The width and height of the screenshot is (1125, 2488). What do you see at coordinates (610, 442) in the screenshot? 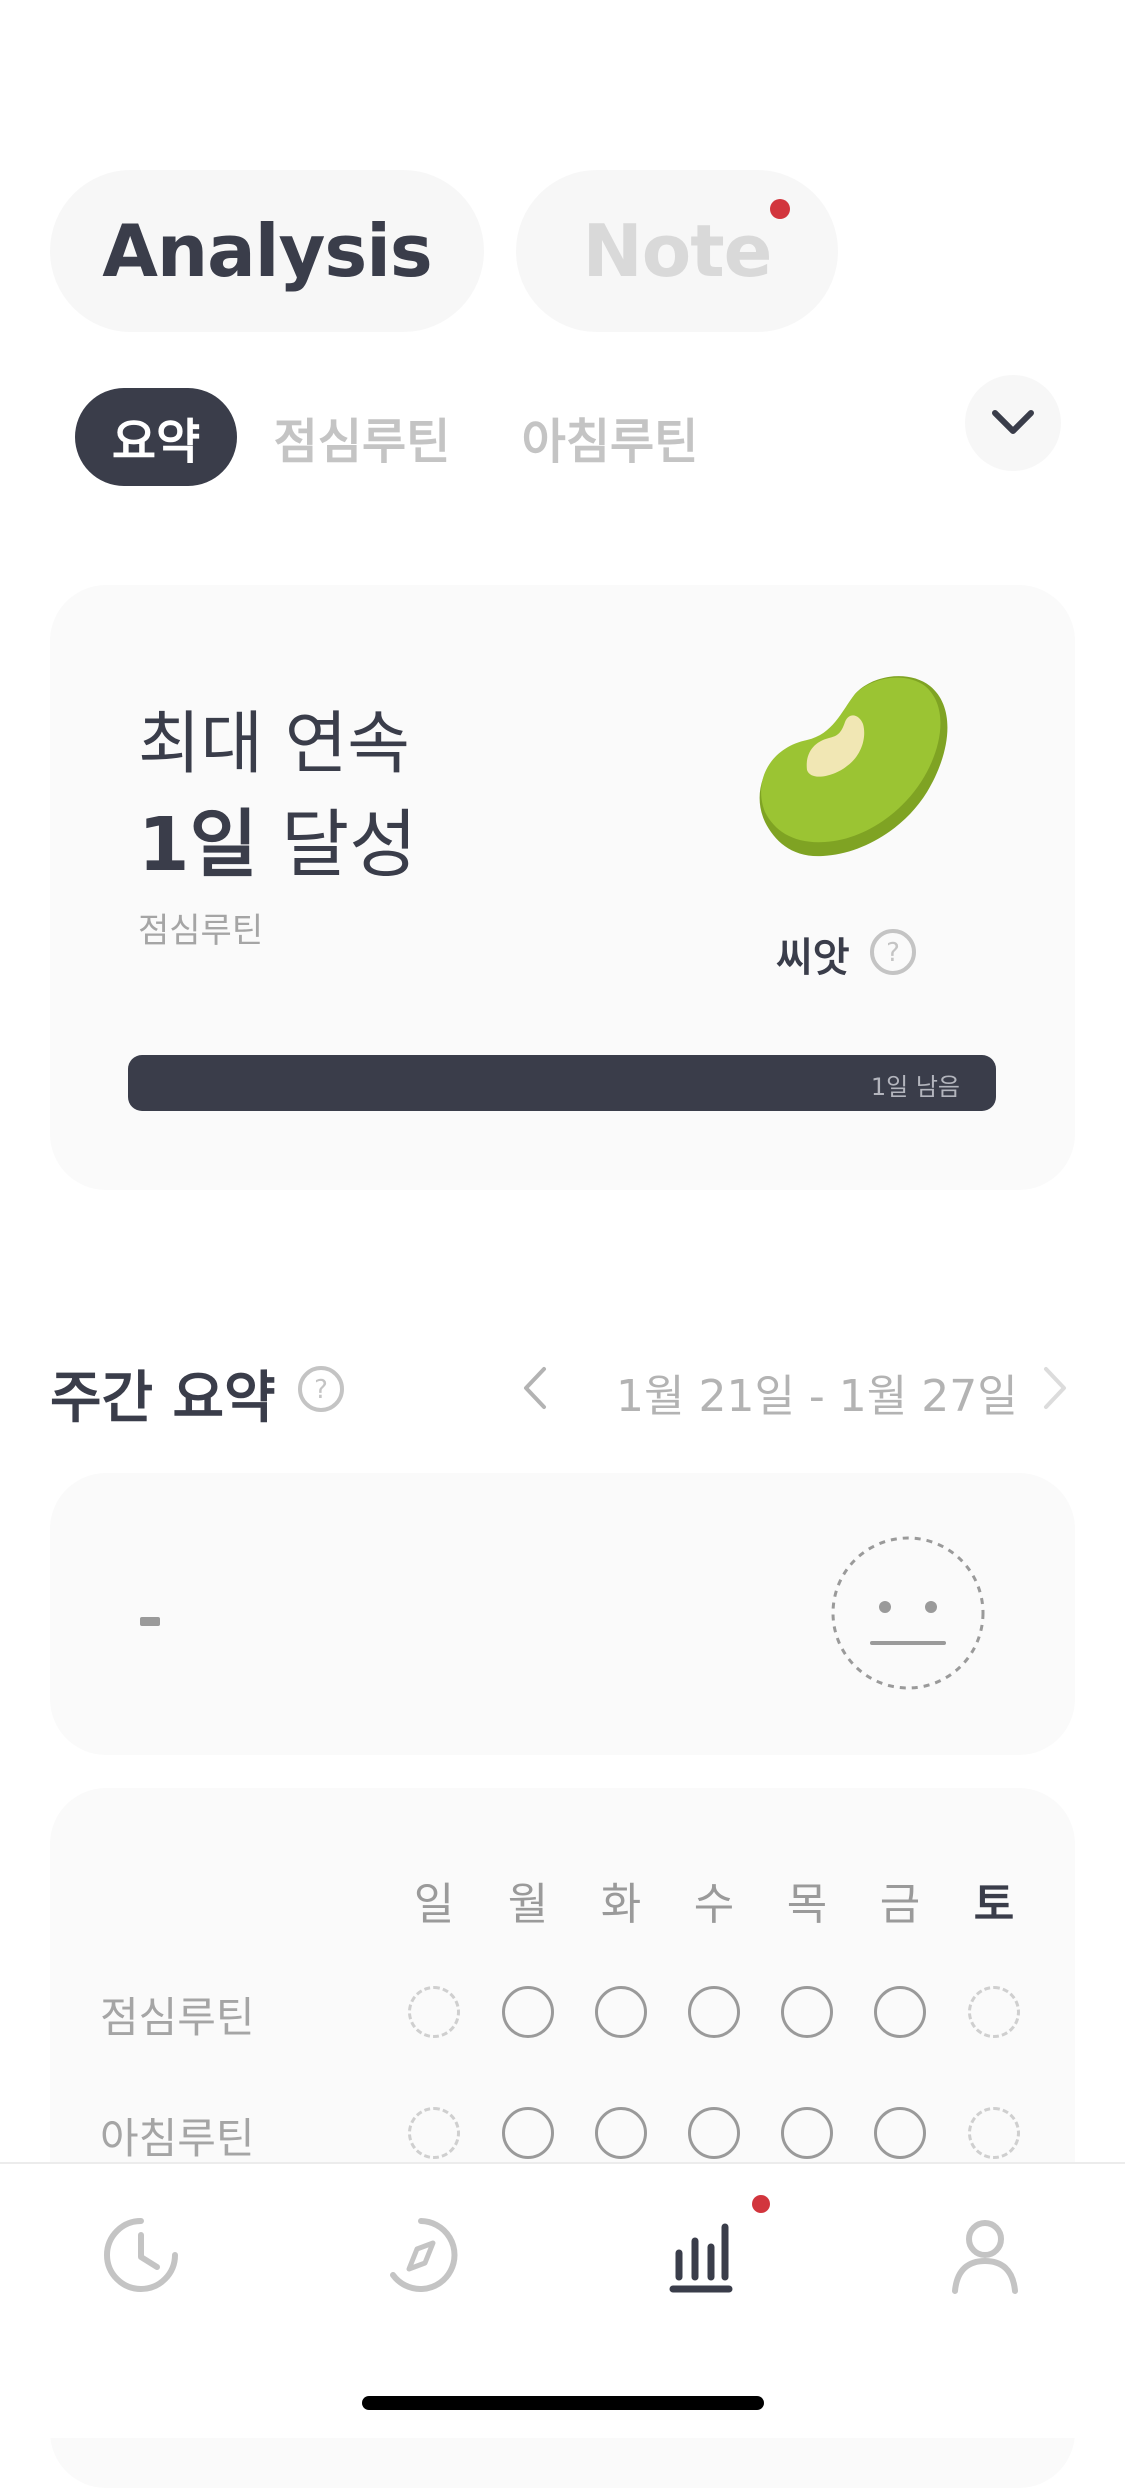
I see `subtab-morning-routine-label: 아침루틴` at bounding box center [610, 442].